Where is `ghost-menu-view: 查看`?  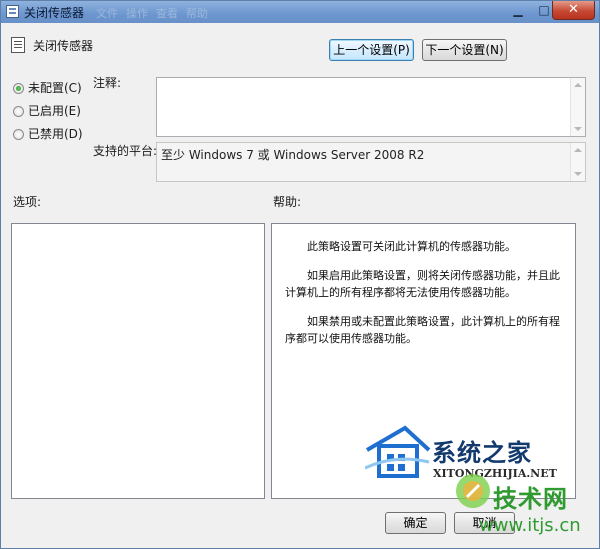 ghost-menu-view: 查看 is located at coordinates (167, 13).